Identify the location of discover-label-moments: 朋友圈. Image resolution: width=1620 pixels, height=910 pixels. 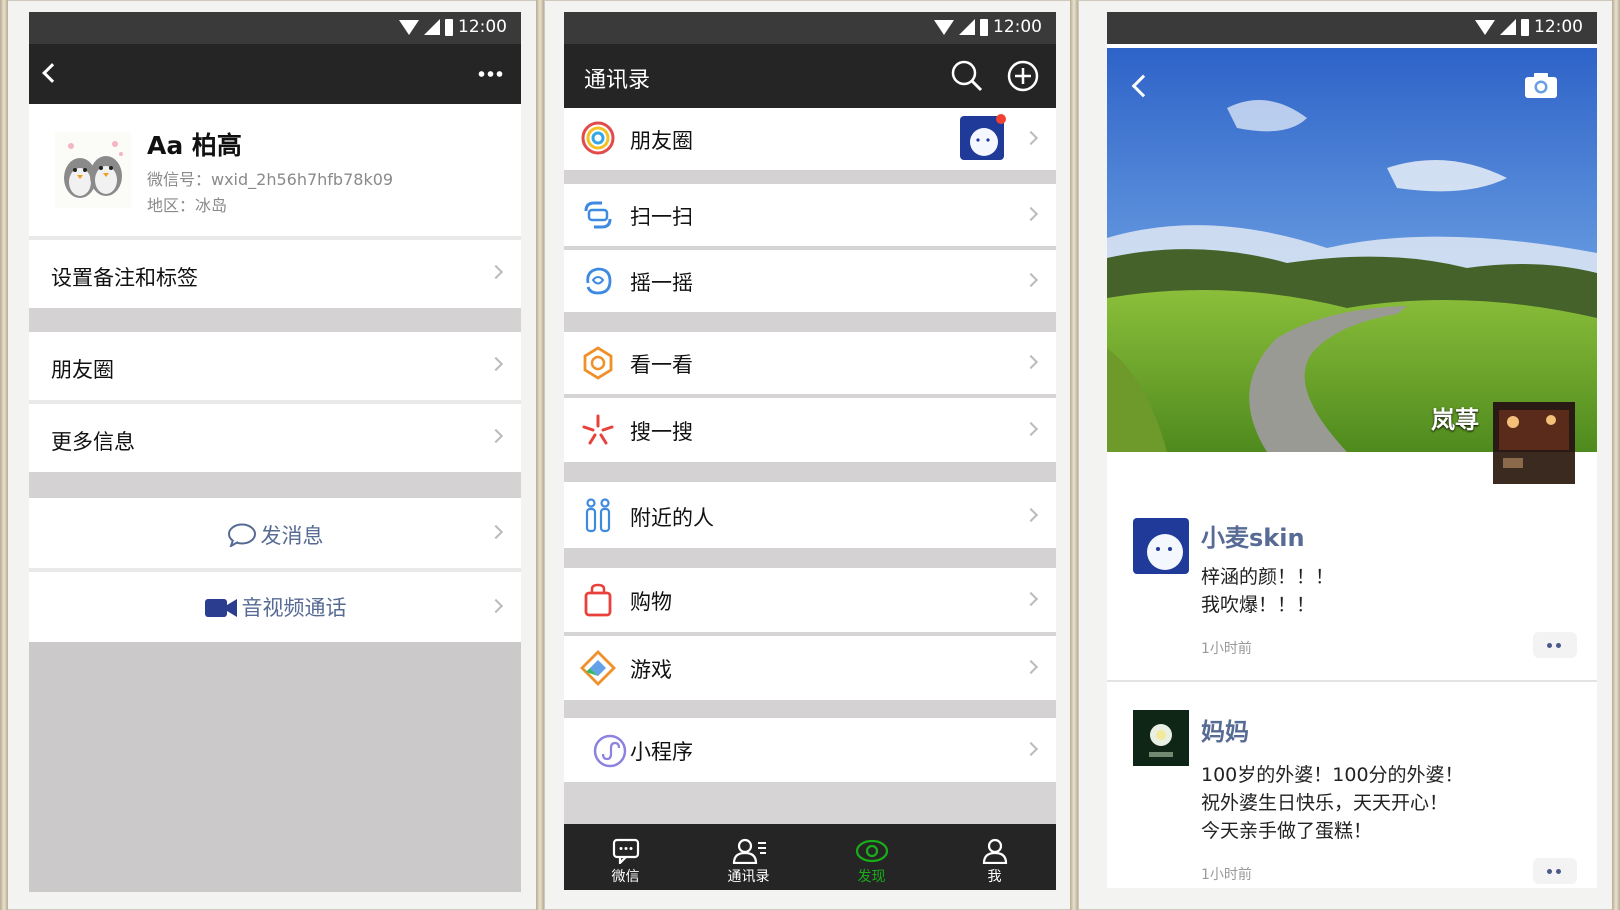
(661, 141).